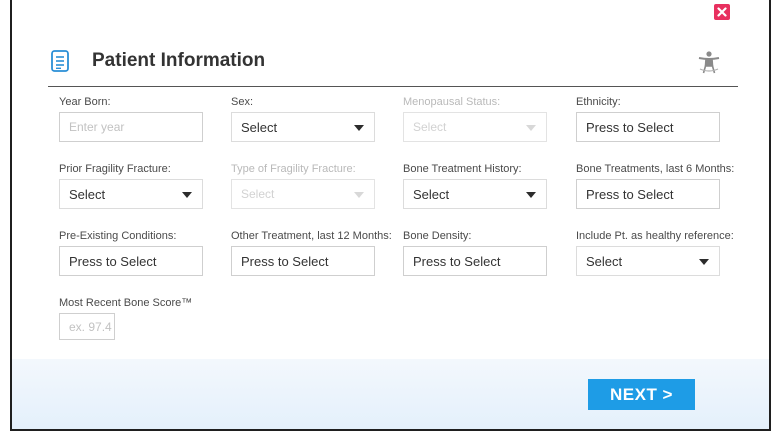  What do you see at coordinates (115, 169) in the screenshot?
I see `prior-fragility-fracture-label: Prior Fragility Fracture:` at bounding box center [115, 169].